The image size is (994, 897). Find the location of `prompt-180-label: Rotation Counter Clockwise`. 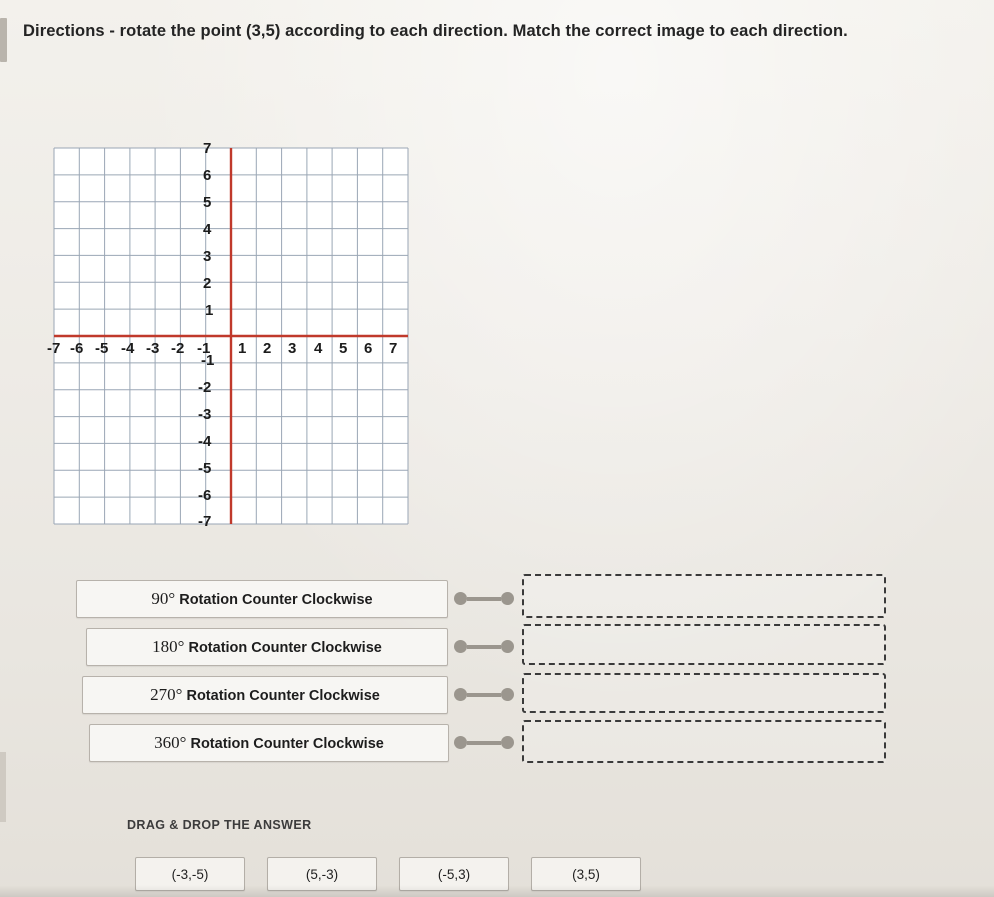

prompt-180-label: Rotation Counter Clockwise is located at coordinates (285, 648).